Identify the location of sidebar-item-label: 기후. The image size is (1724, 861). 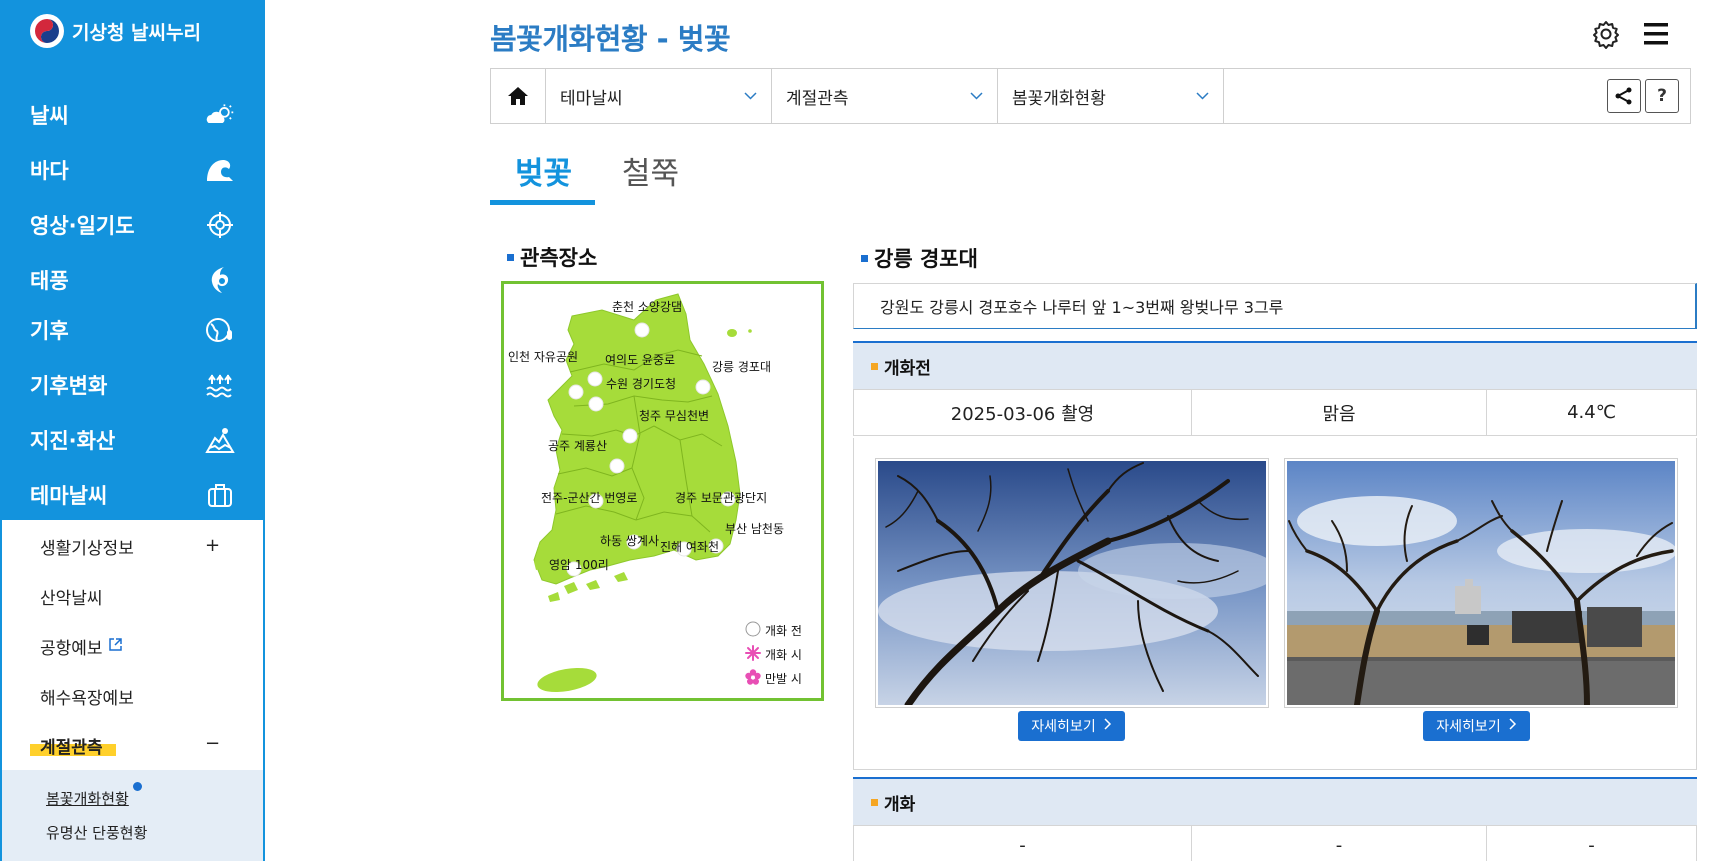
(49, 330).